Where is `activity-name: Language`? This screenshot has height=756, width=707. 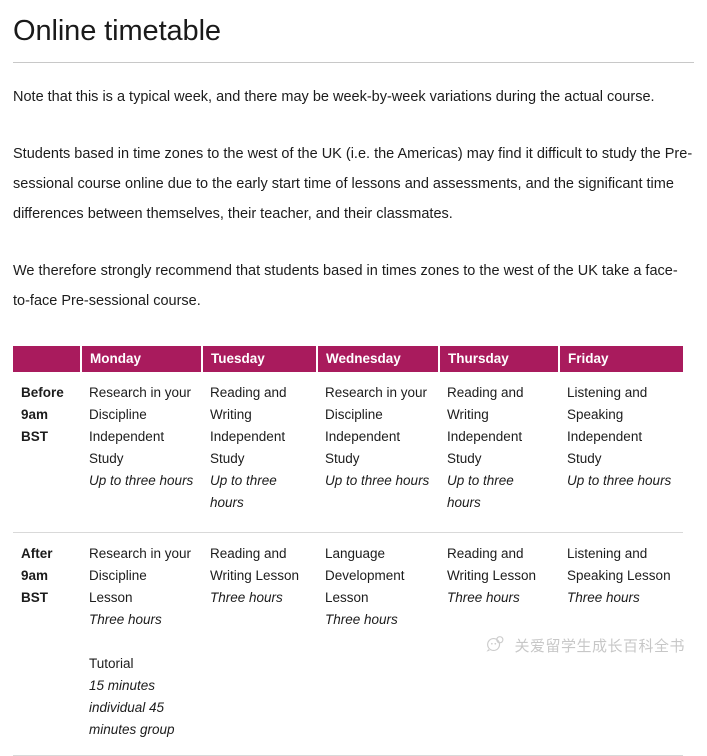 activity-name: Language is located at coordinates (355, 553).